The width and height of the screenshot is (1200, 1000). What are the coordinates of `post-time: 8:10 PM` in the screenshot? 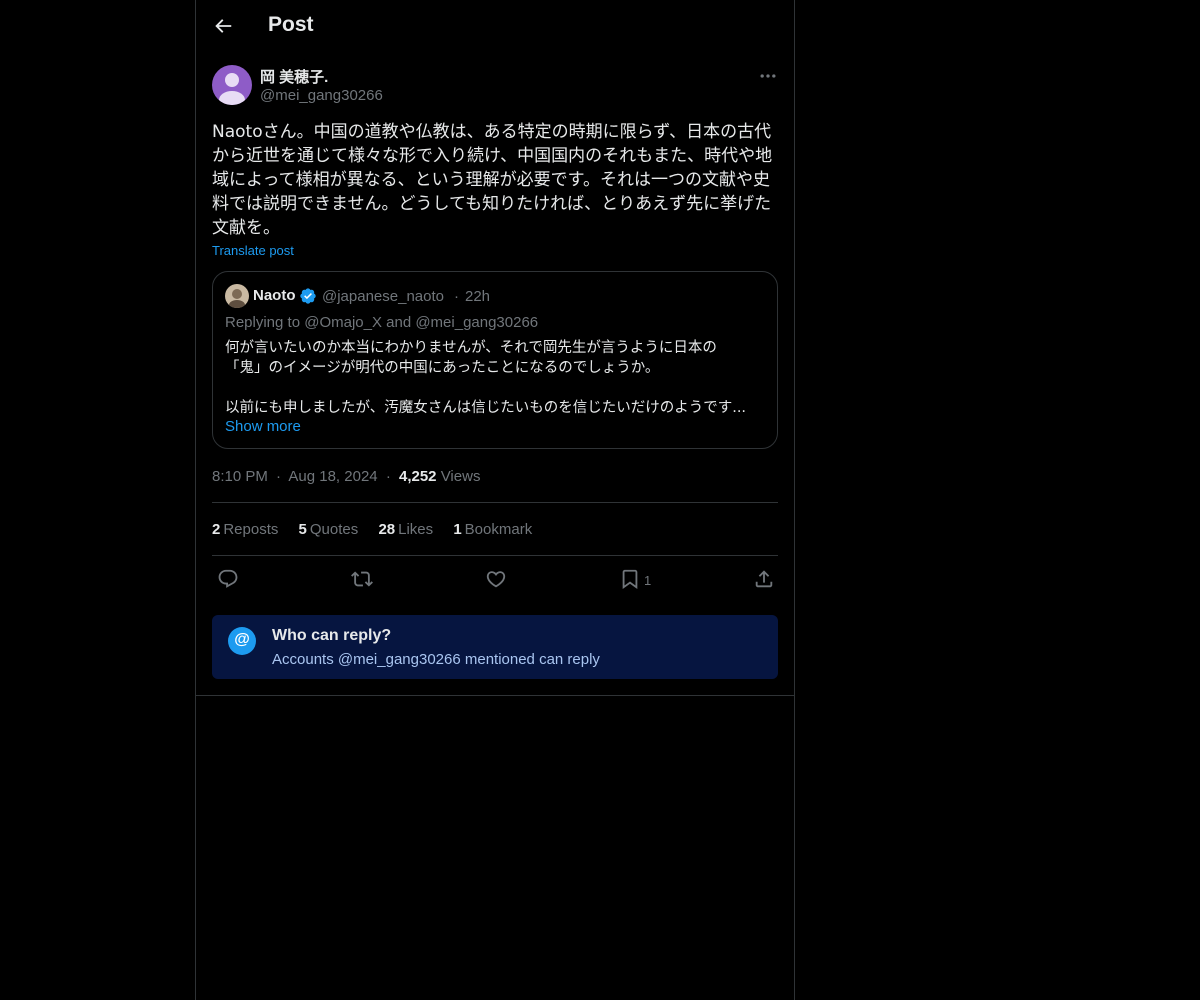 It's located at (240, 476).